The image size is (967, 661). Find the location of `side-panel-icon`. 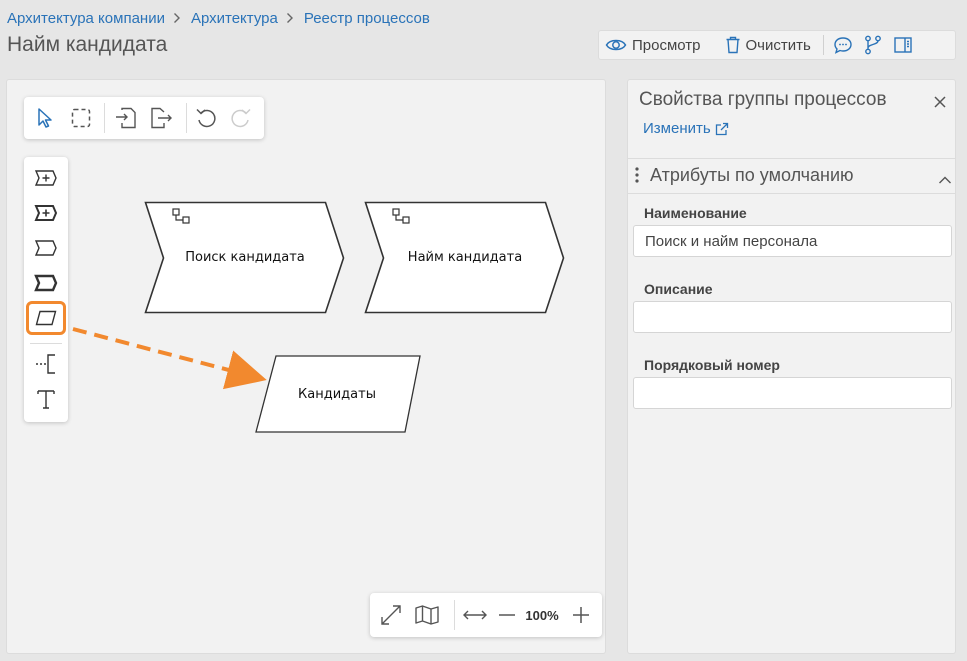

side-panel-icon is located at coordinates (903, 45).